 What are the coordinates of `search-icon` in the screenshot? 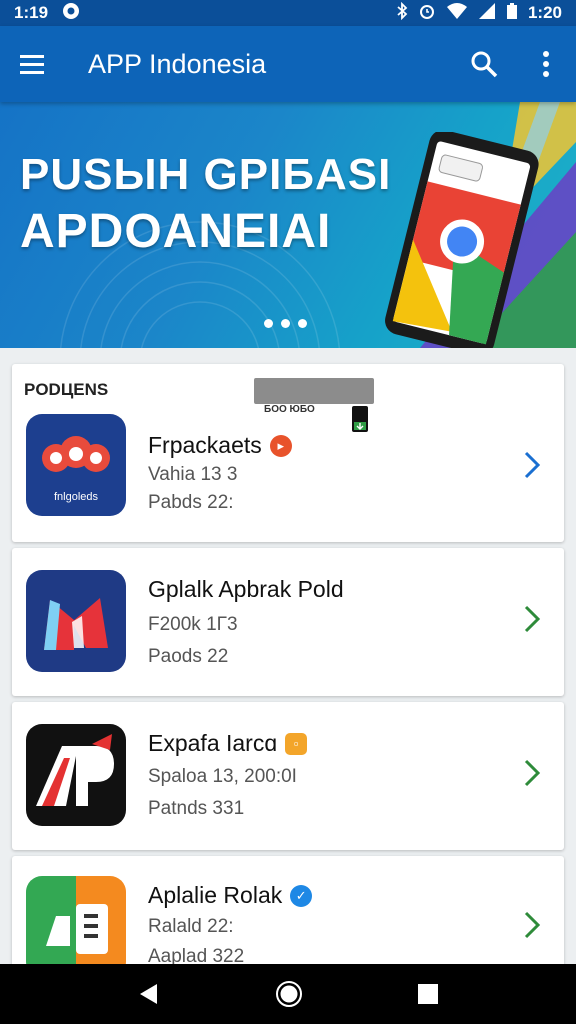 It's located at (484, 64).